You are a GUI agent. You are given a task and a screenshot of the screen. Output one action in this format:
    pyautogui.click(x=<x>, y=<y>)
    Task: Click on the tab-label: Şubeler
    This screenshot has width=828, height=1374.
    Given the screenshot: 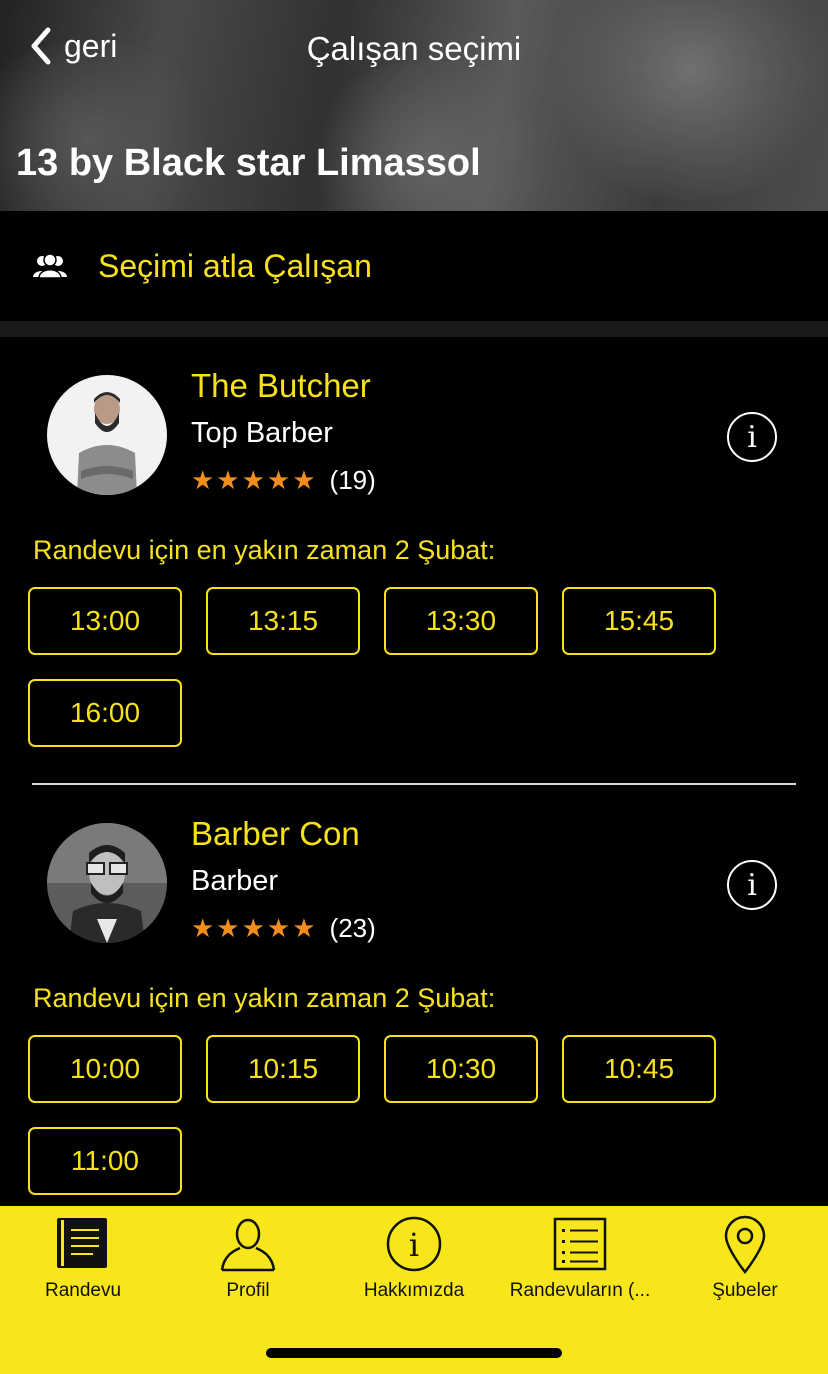 What is the action you would take?
    pyautogui.click(x=745, y=1290)
    